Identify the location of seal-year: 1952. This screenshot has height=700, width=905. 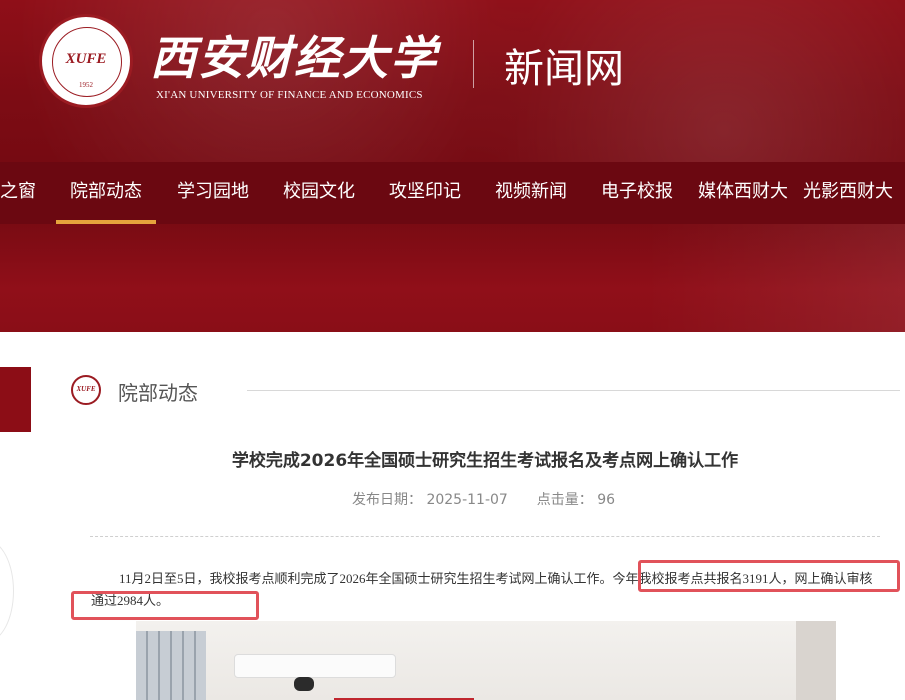
(86, 85).